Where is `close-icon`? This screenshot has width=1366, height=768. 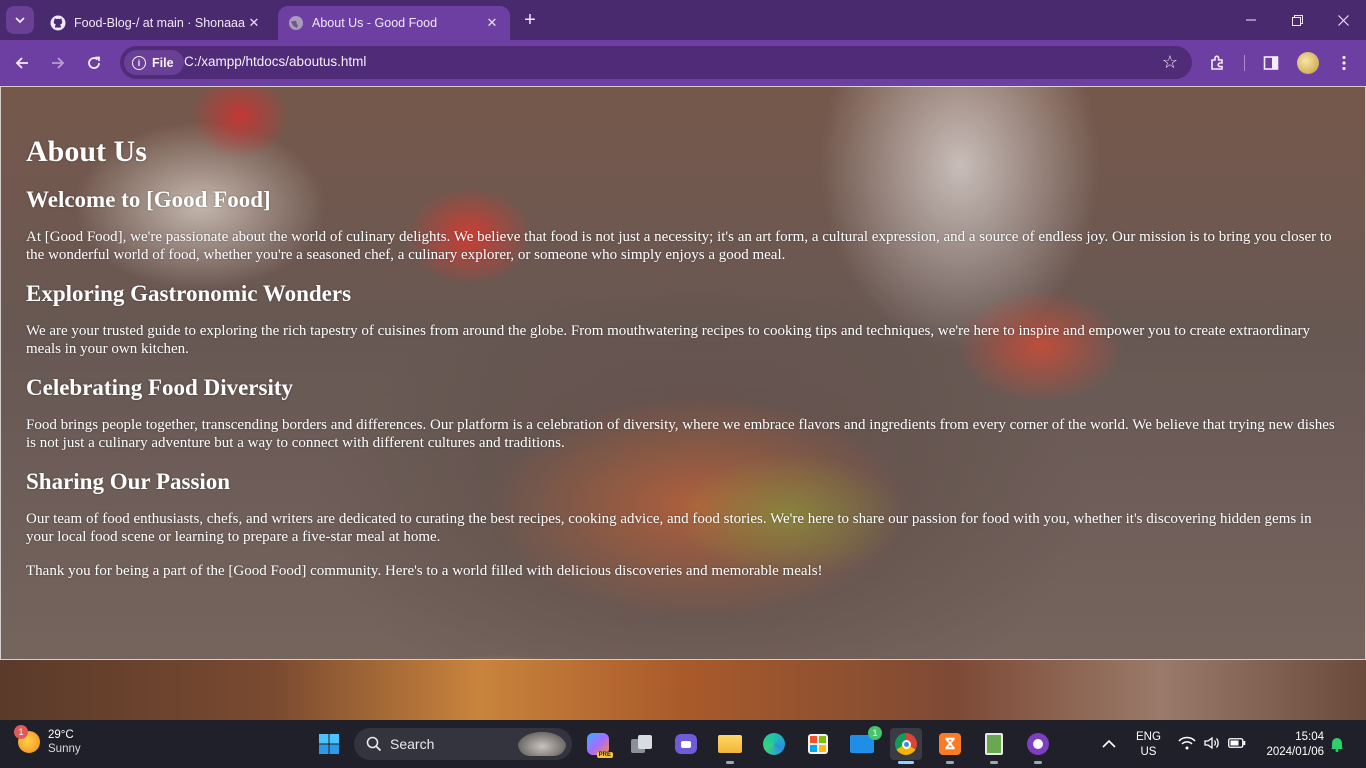 close-icon is located at coordinates (1343, 20).